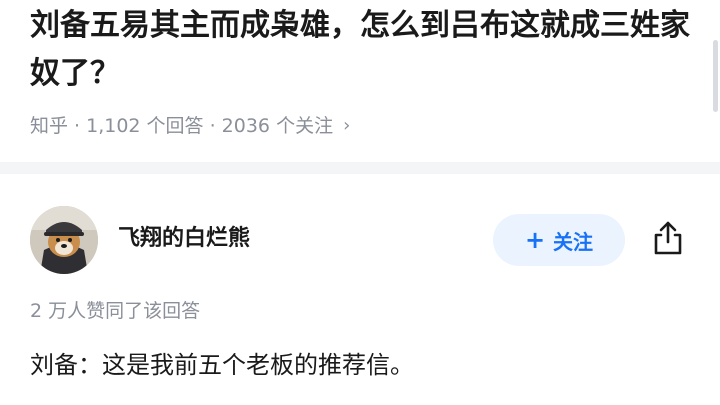 This screenshot has height=405, width=720. I want to click on answer-excerpt: 刘备：这是我前五个老板的推荐信。, so click(365, 365).